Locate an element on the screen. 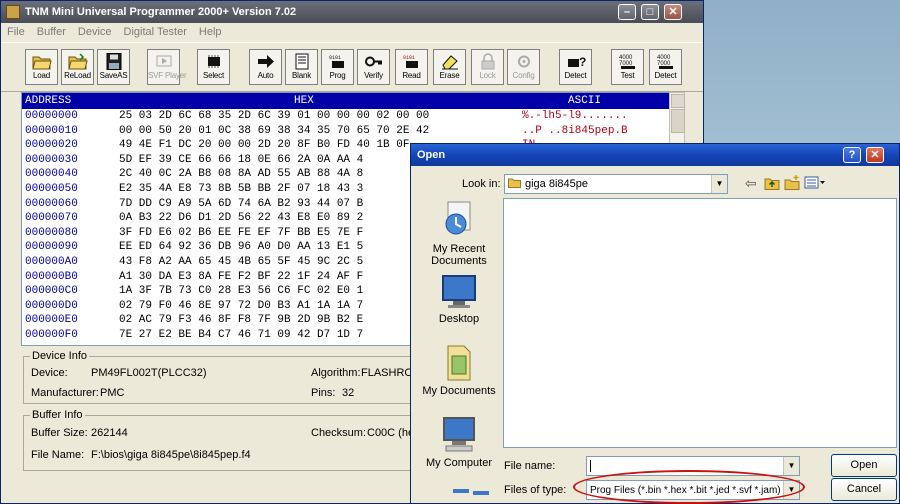 Image resolution: width=900 pixels, height=504 pixels. hex-row-bytes: 7E 27 E2 BE B4 C7 46 71 09 42 D7 1D 7 is located at coordinates (241, 335).